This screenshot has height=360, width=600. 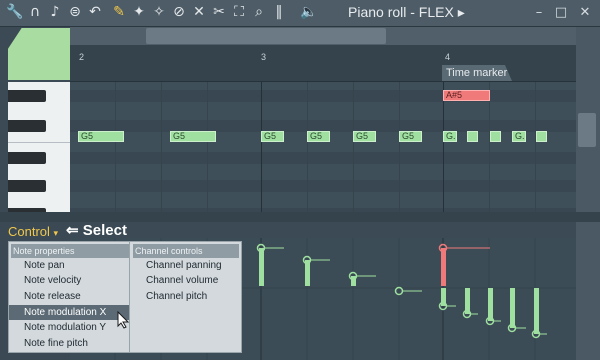 I want to click on window-title-text: Piano roll - FLEX, so click(x=401, y=12).